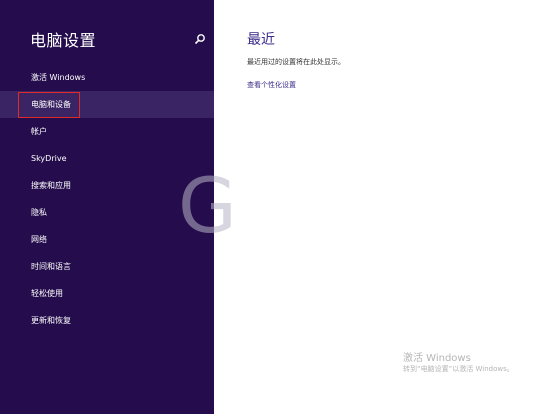 The height and width of the screenshot is (414, 550). What do you see at coordinates (51, 266) in the screenshot?
I see `sidebar-item-label: 时间和语言` at bounding box center [51, 266].